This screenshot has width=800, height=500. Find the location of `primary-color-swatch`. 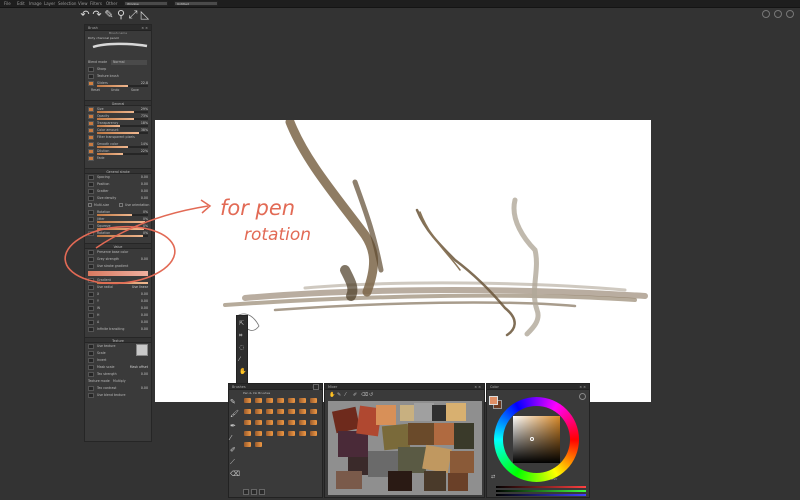

primary-color-swatch is located at coordinates (493, 400).